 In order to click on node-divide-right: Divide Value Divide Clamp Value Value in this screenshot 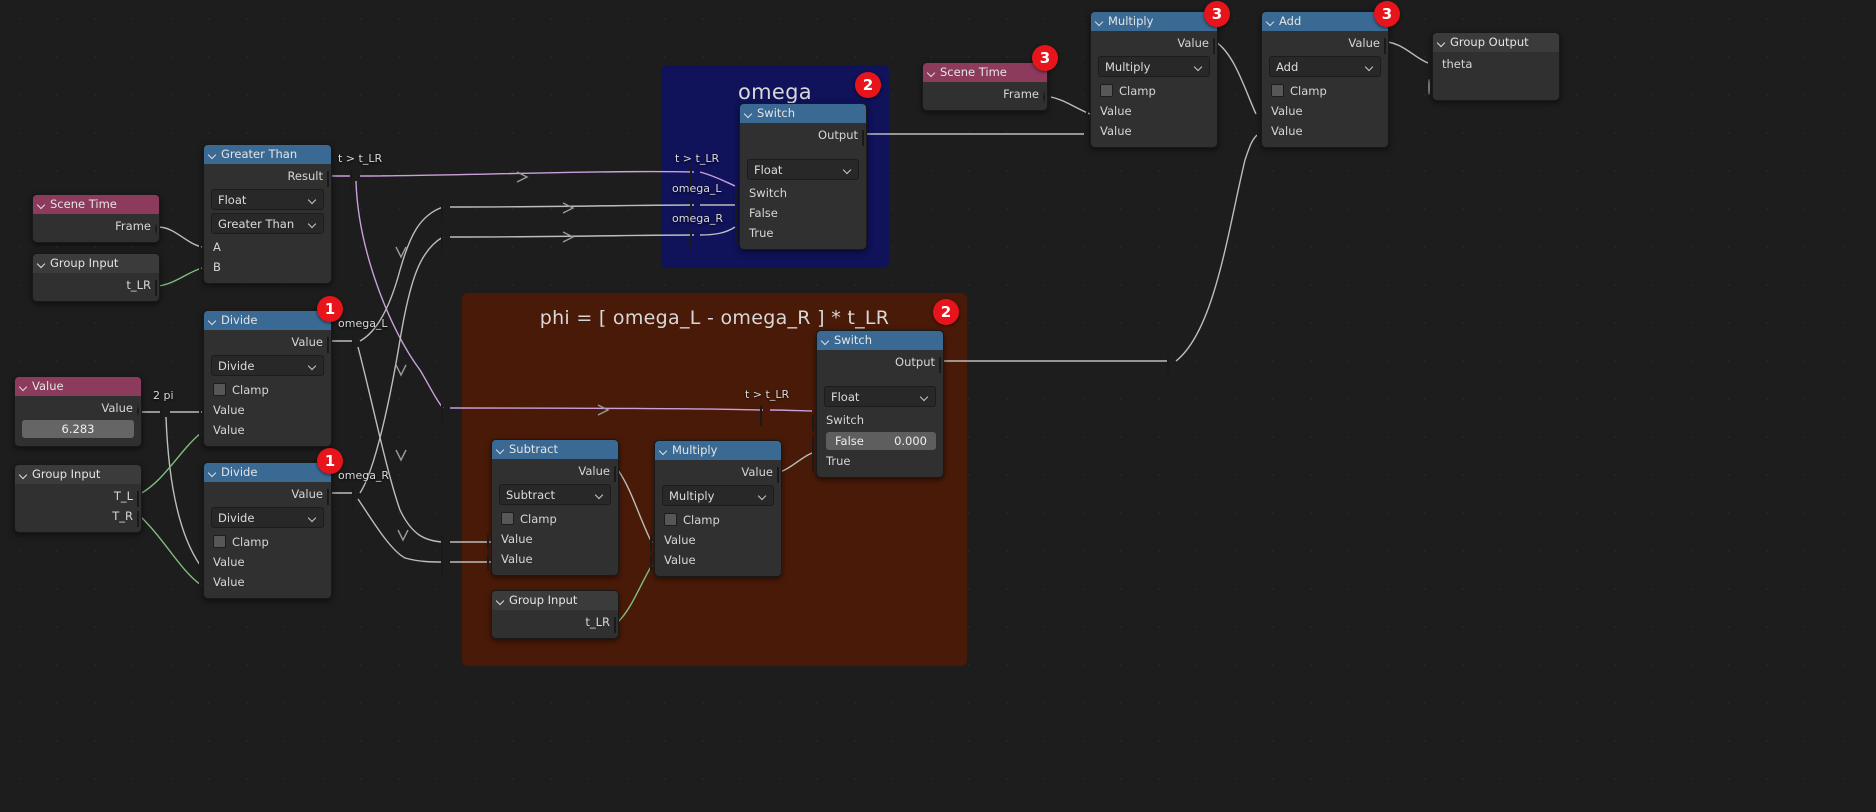, I will do `click(265, 530)`.